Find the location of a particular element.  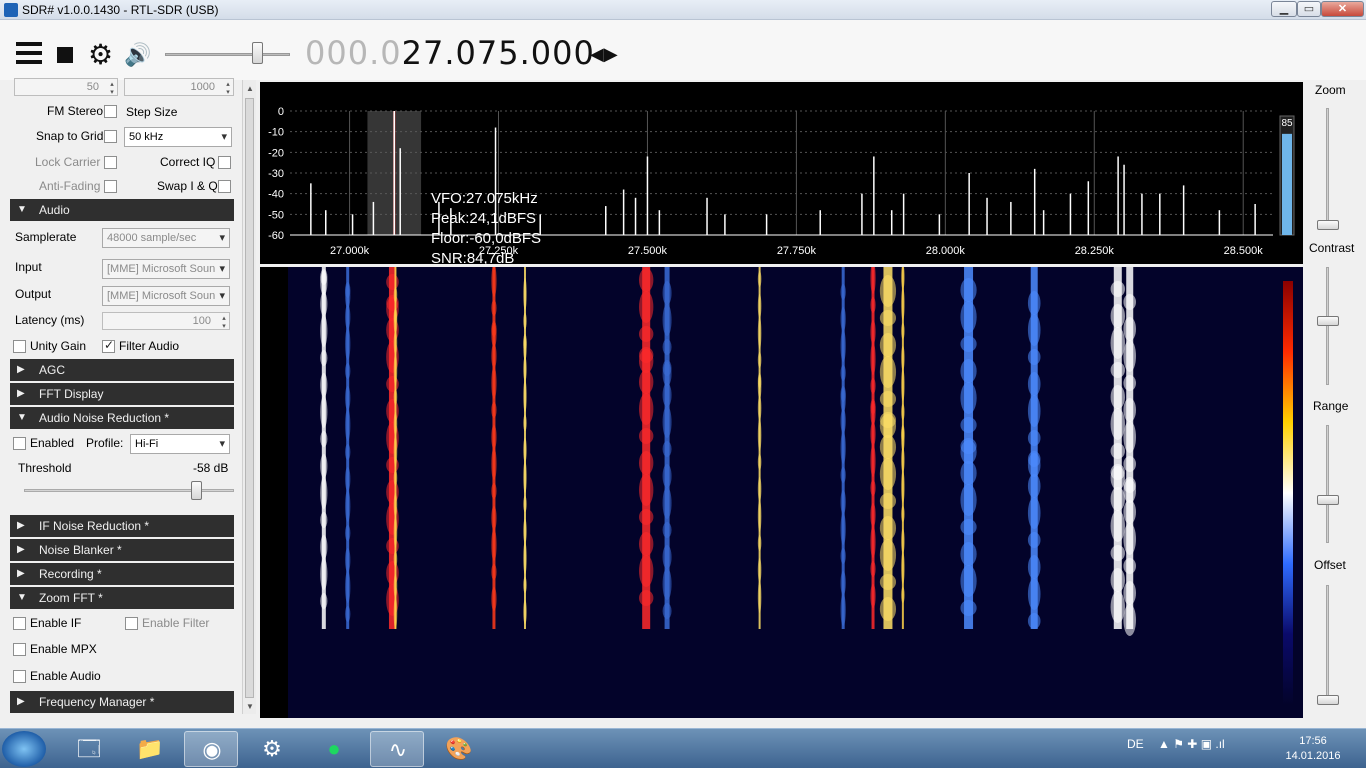

start-button is located at coordinates (24, 749).